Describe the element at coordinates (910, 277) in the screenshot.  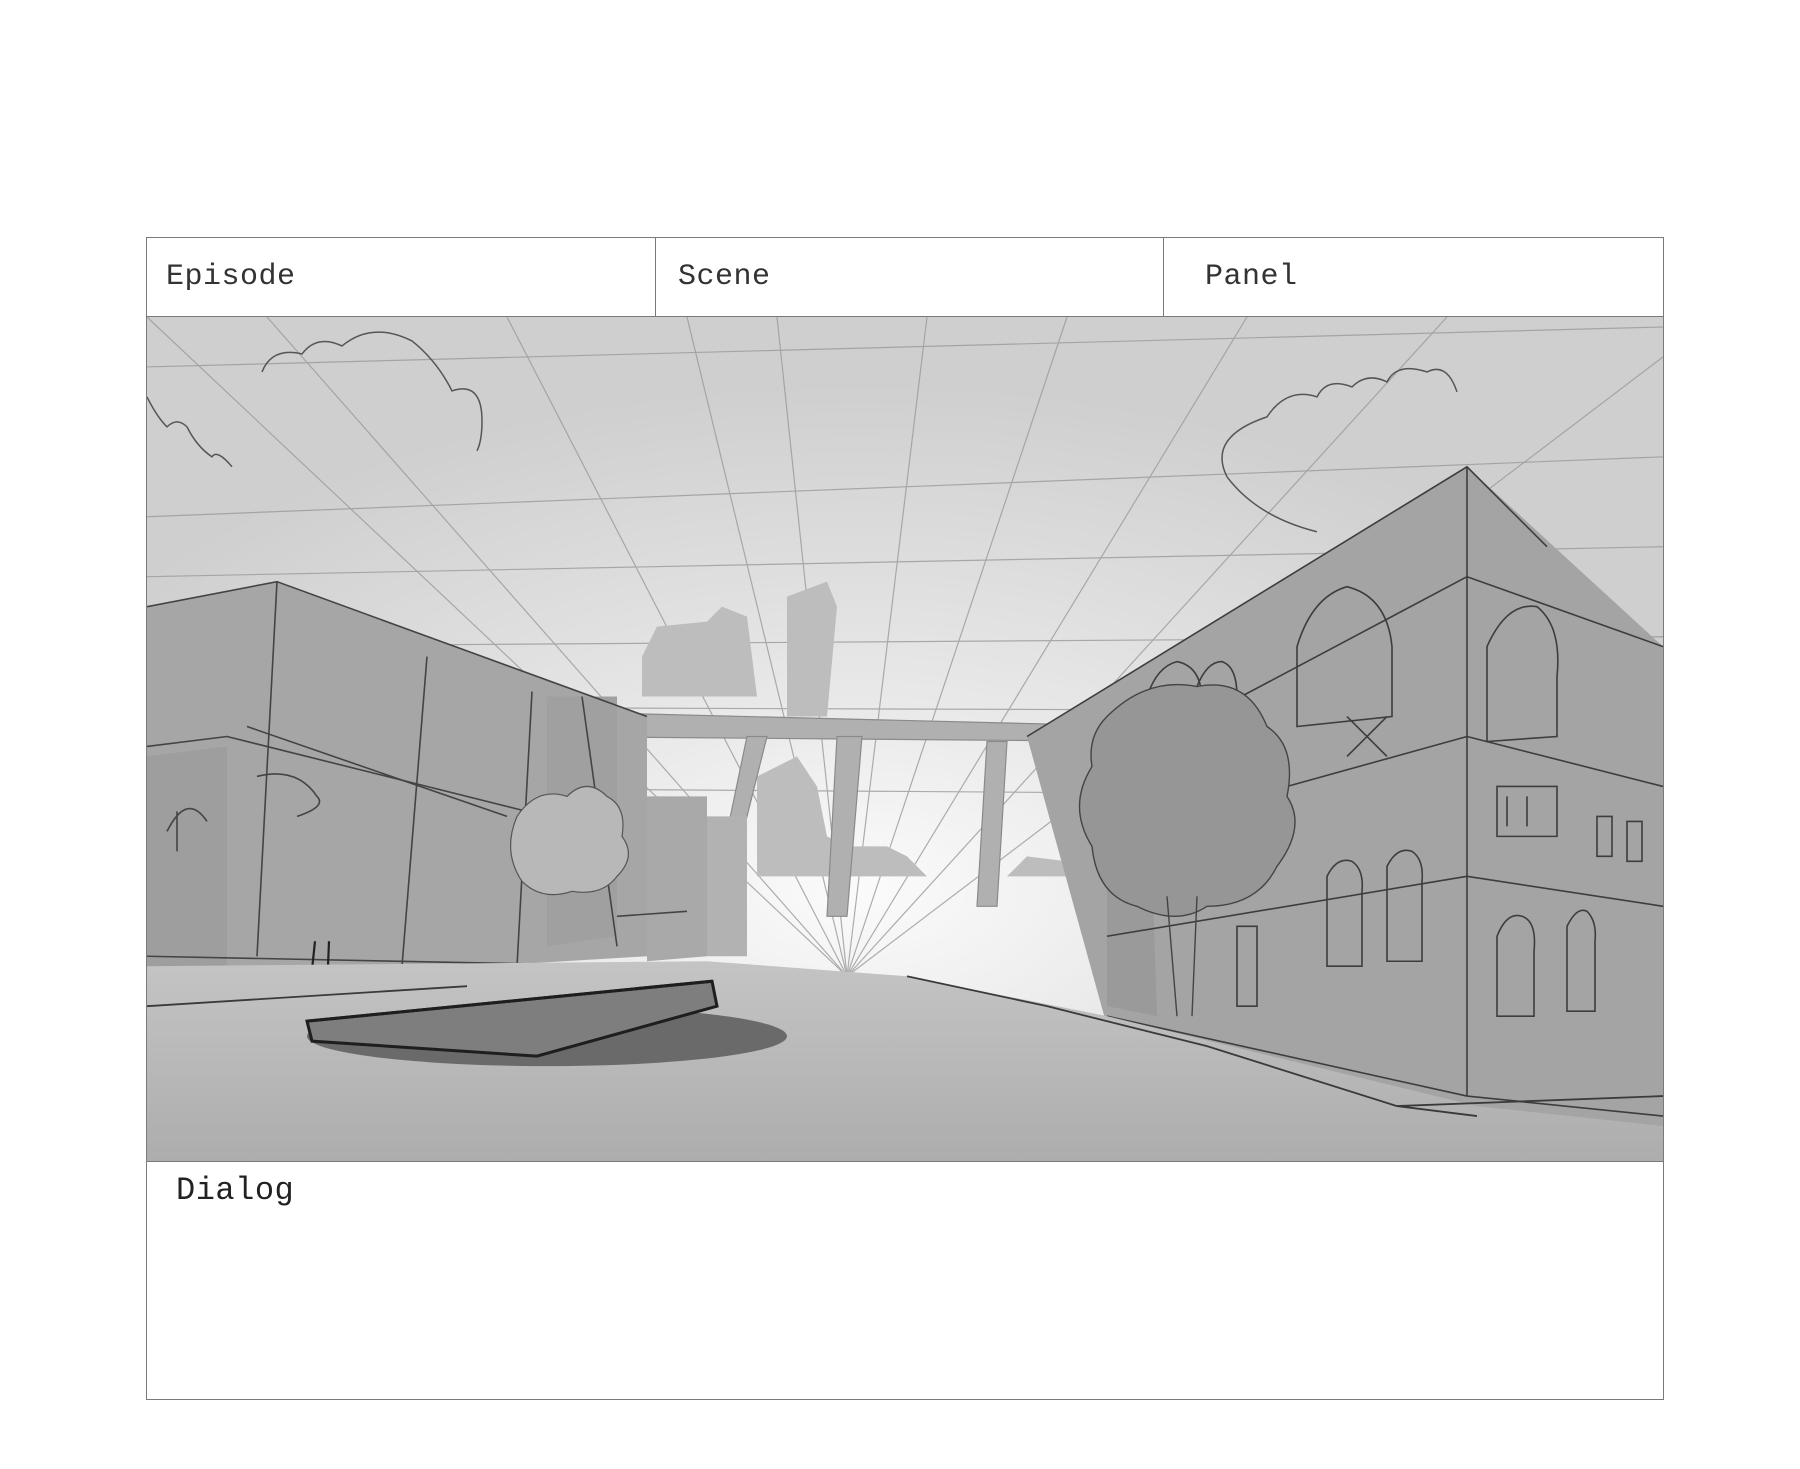
I see `scene-cell: Scene` at that location.